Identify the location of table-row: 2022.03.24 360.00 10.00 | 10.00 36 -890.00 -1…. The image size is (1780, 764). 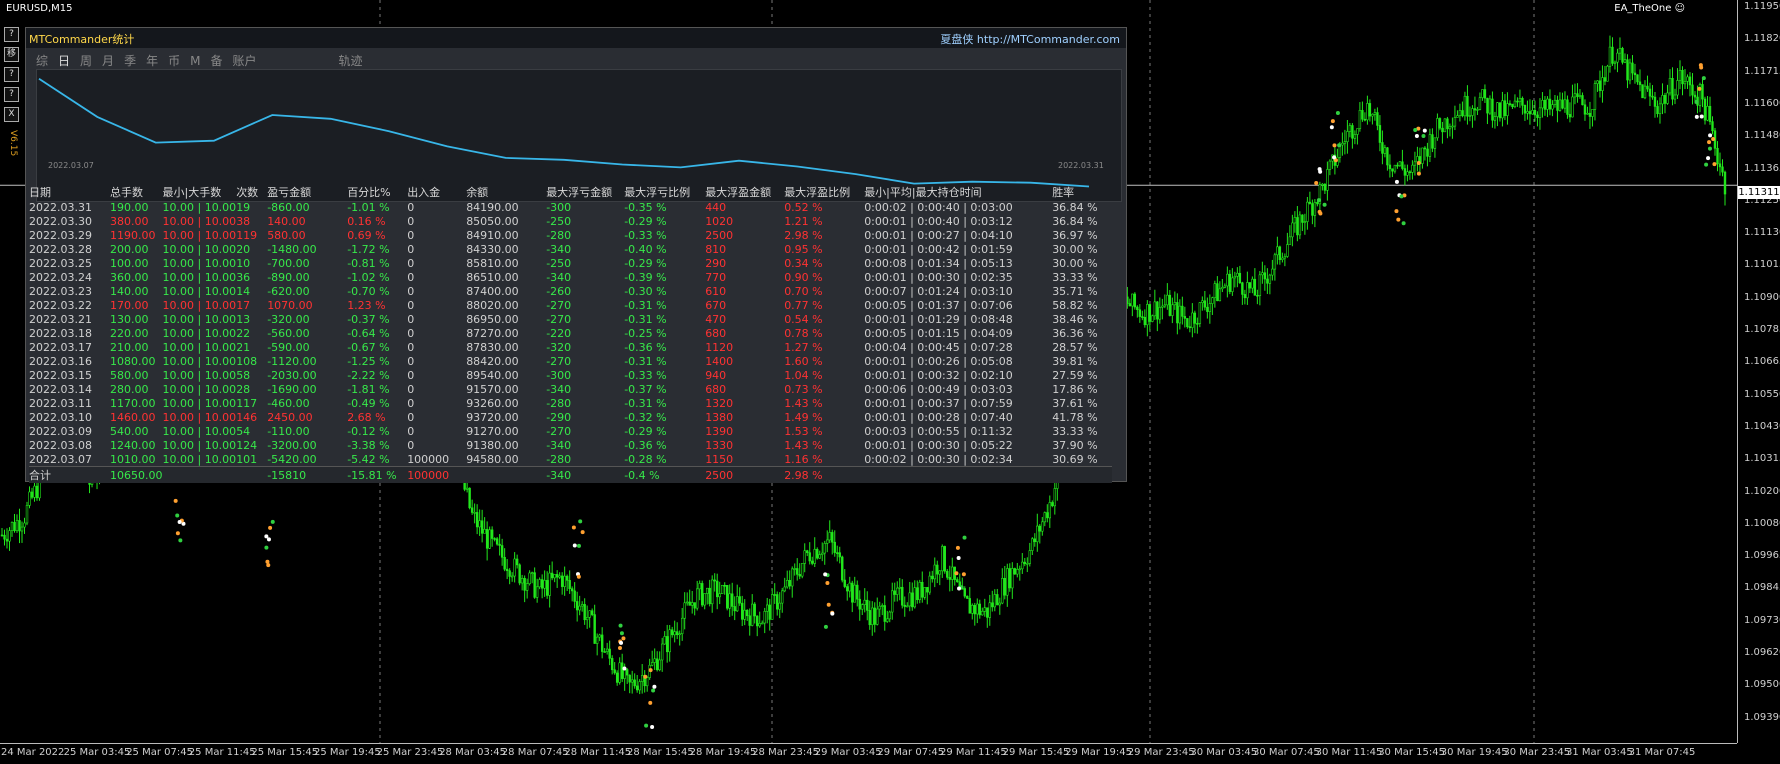
(570, 277).